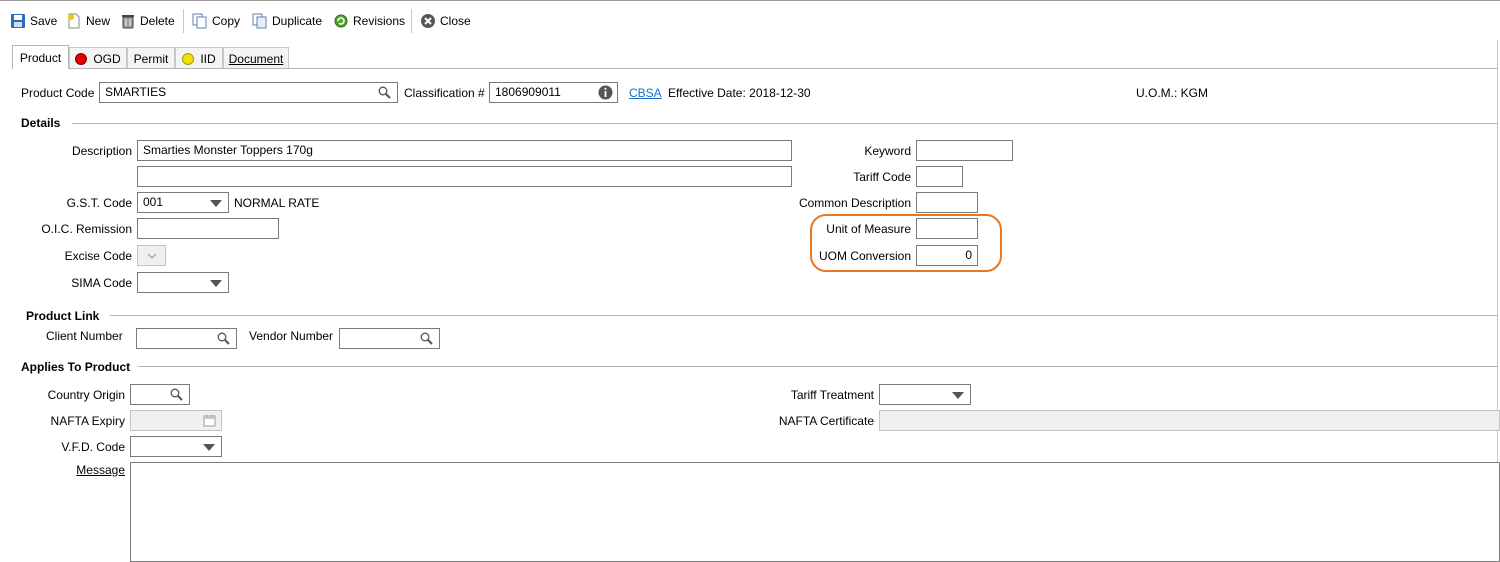 Image resolution: width=1500 pixels, height=562 pixels. What do you see at coordinates (882, 177) in the screenshot?
I see `tariff-code-label: Tariff Code` at bounding box center [882, 177].